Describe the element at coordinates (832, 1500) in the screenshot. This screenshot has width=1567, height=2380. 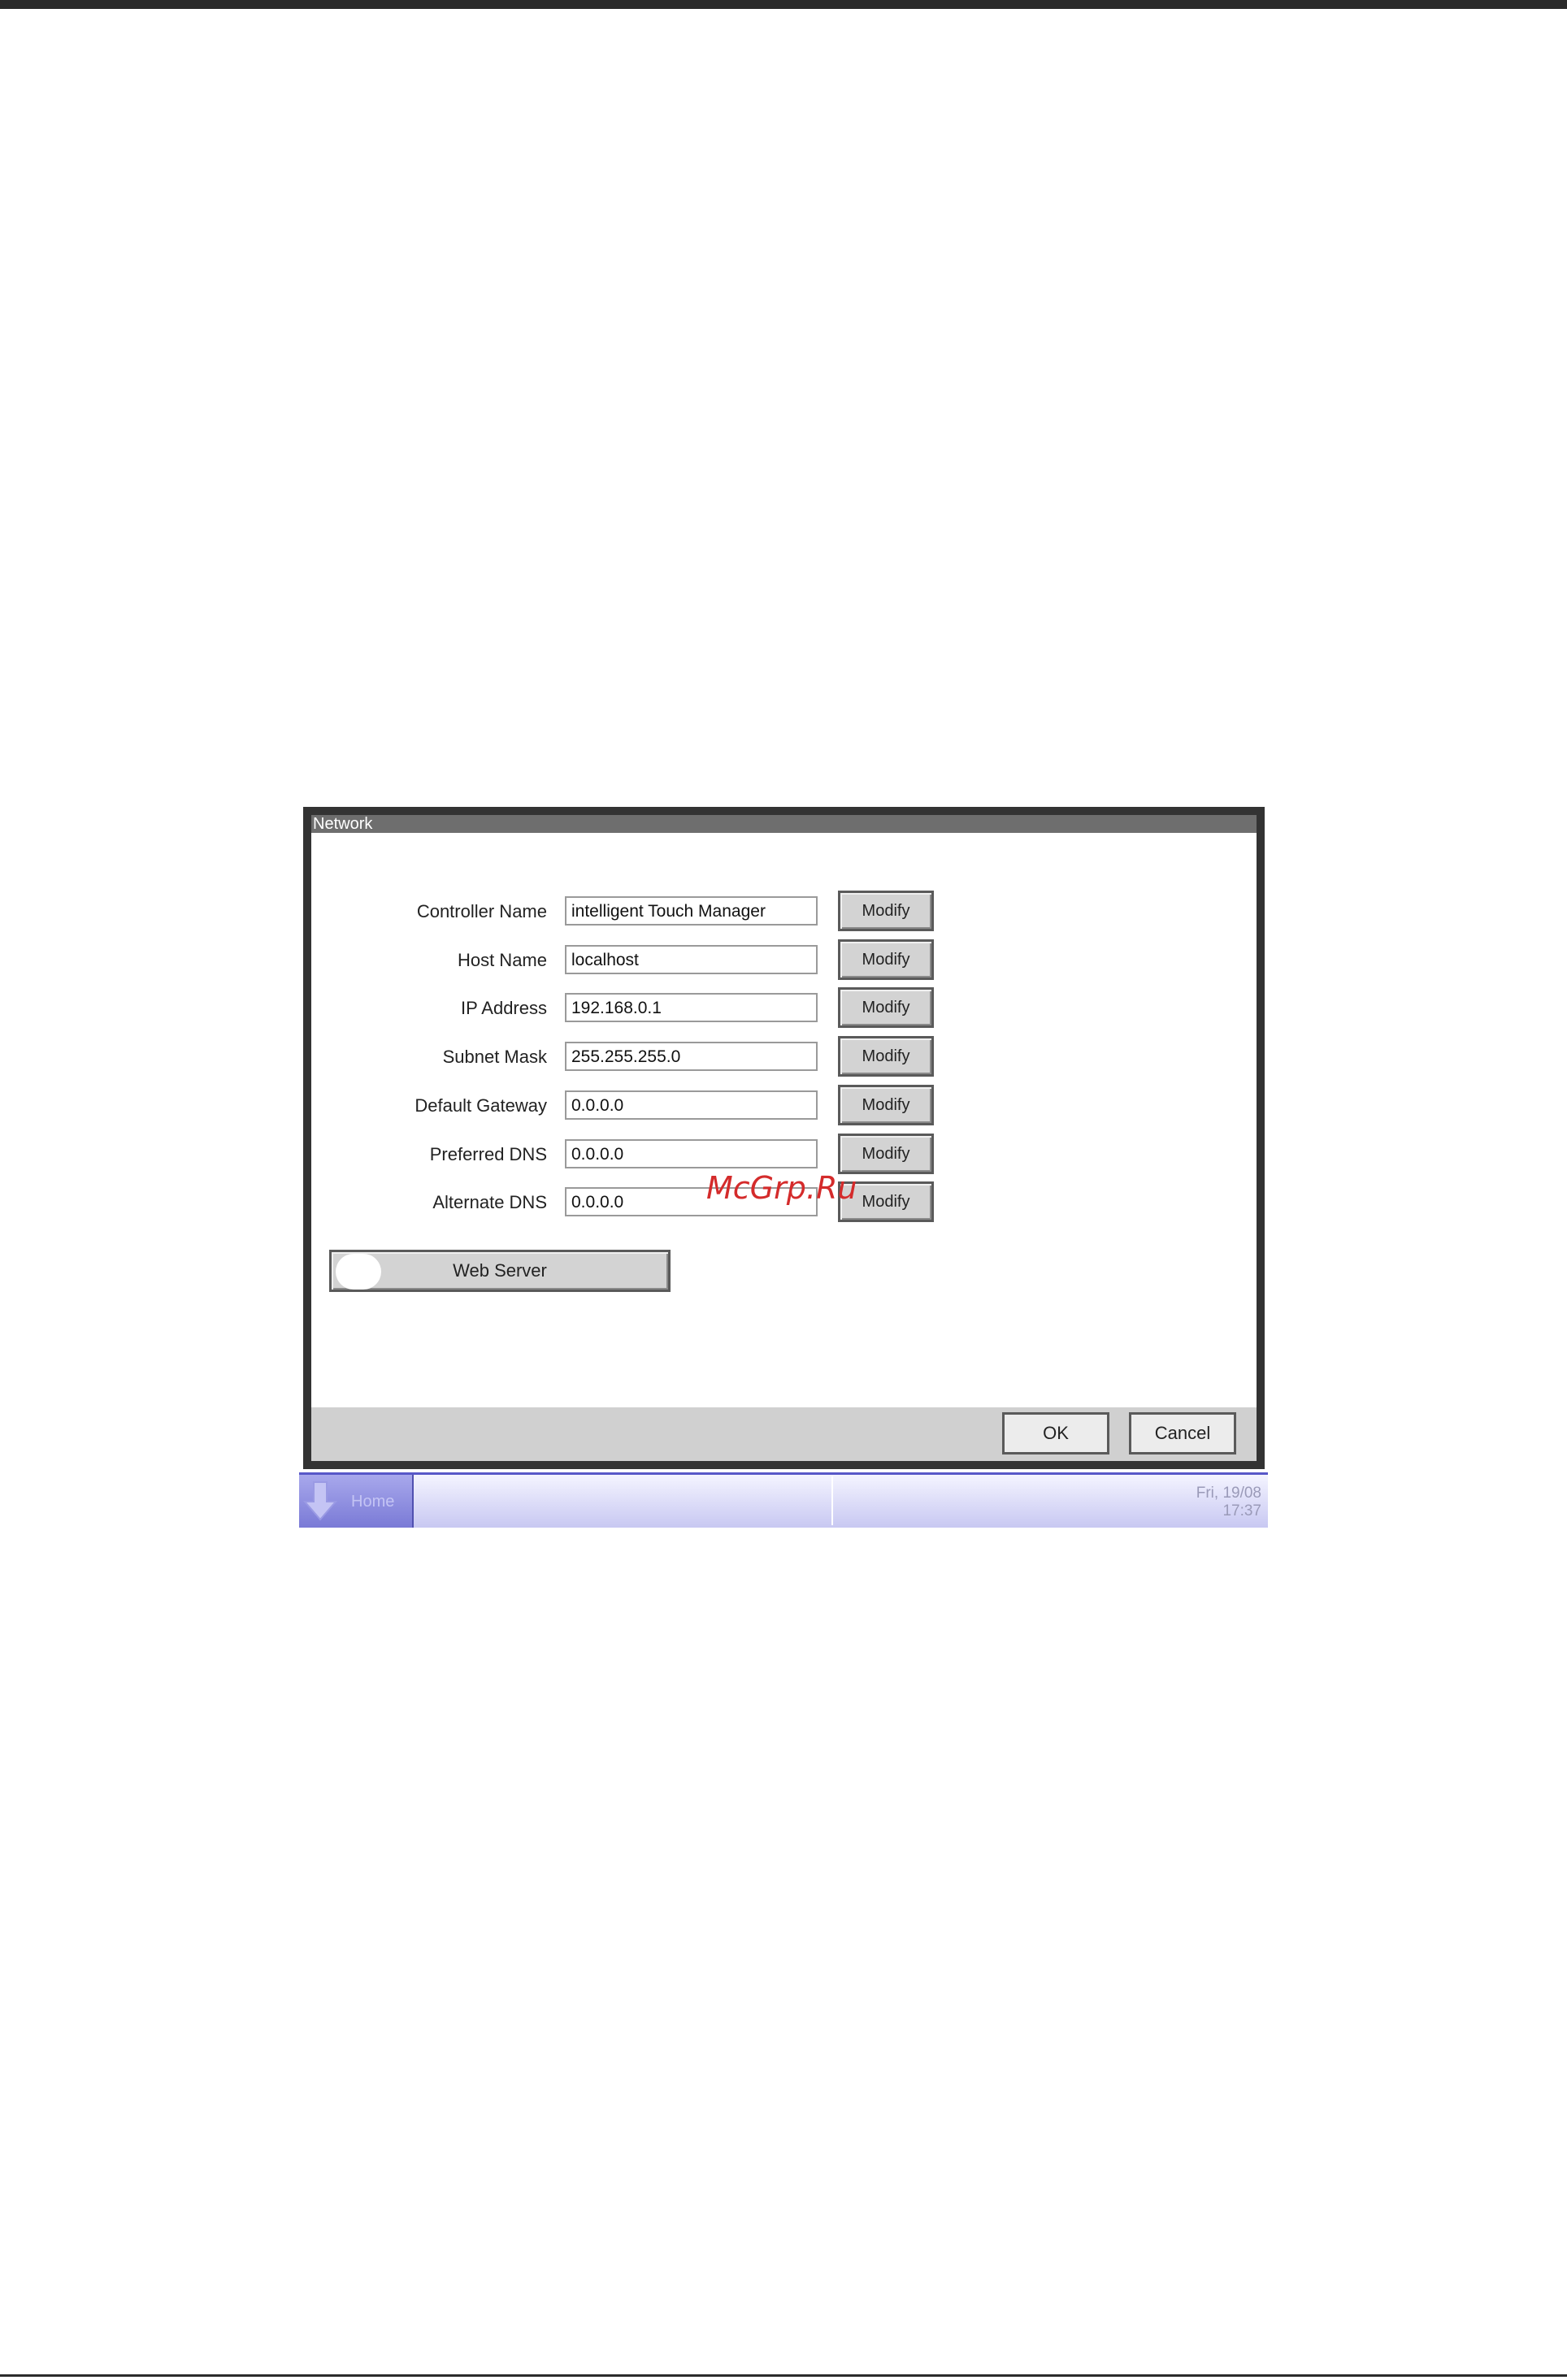
I see `taskbar-divider` at that location.